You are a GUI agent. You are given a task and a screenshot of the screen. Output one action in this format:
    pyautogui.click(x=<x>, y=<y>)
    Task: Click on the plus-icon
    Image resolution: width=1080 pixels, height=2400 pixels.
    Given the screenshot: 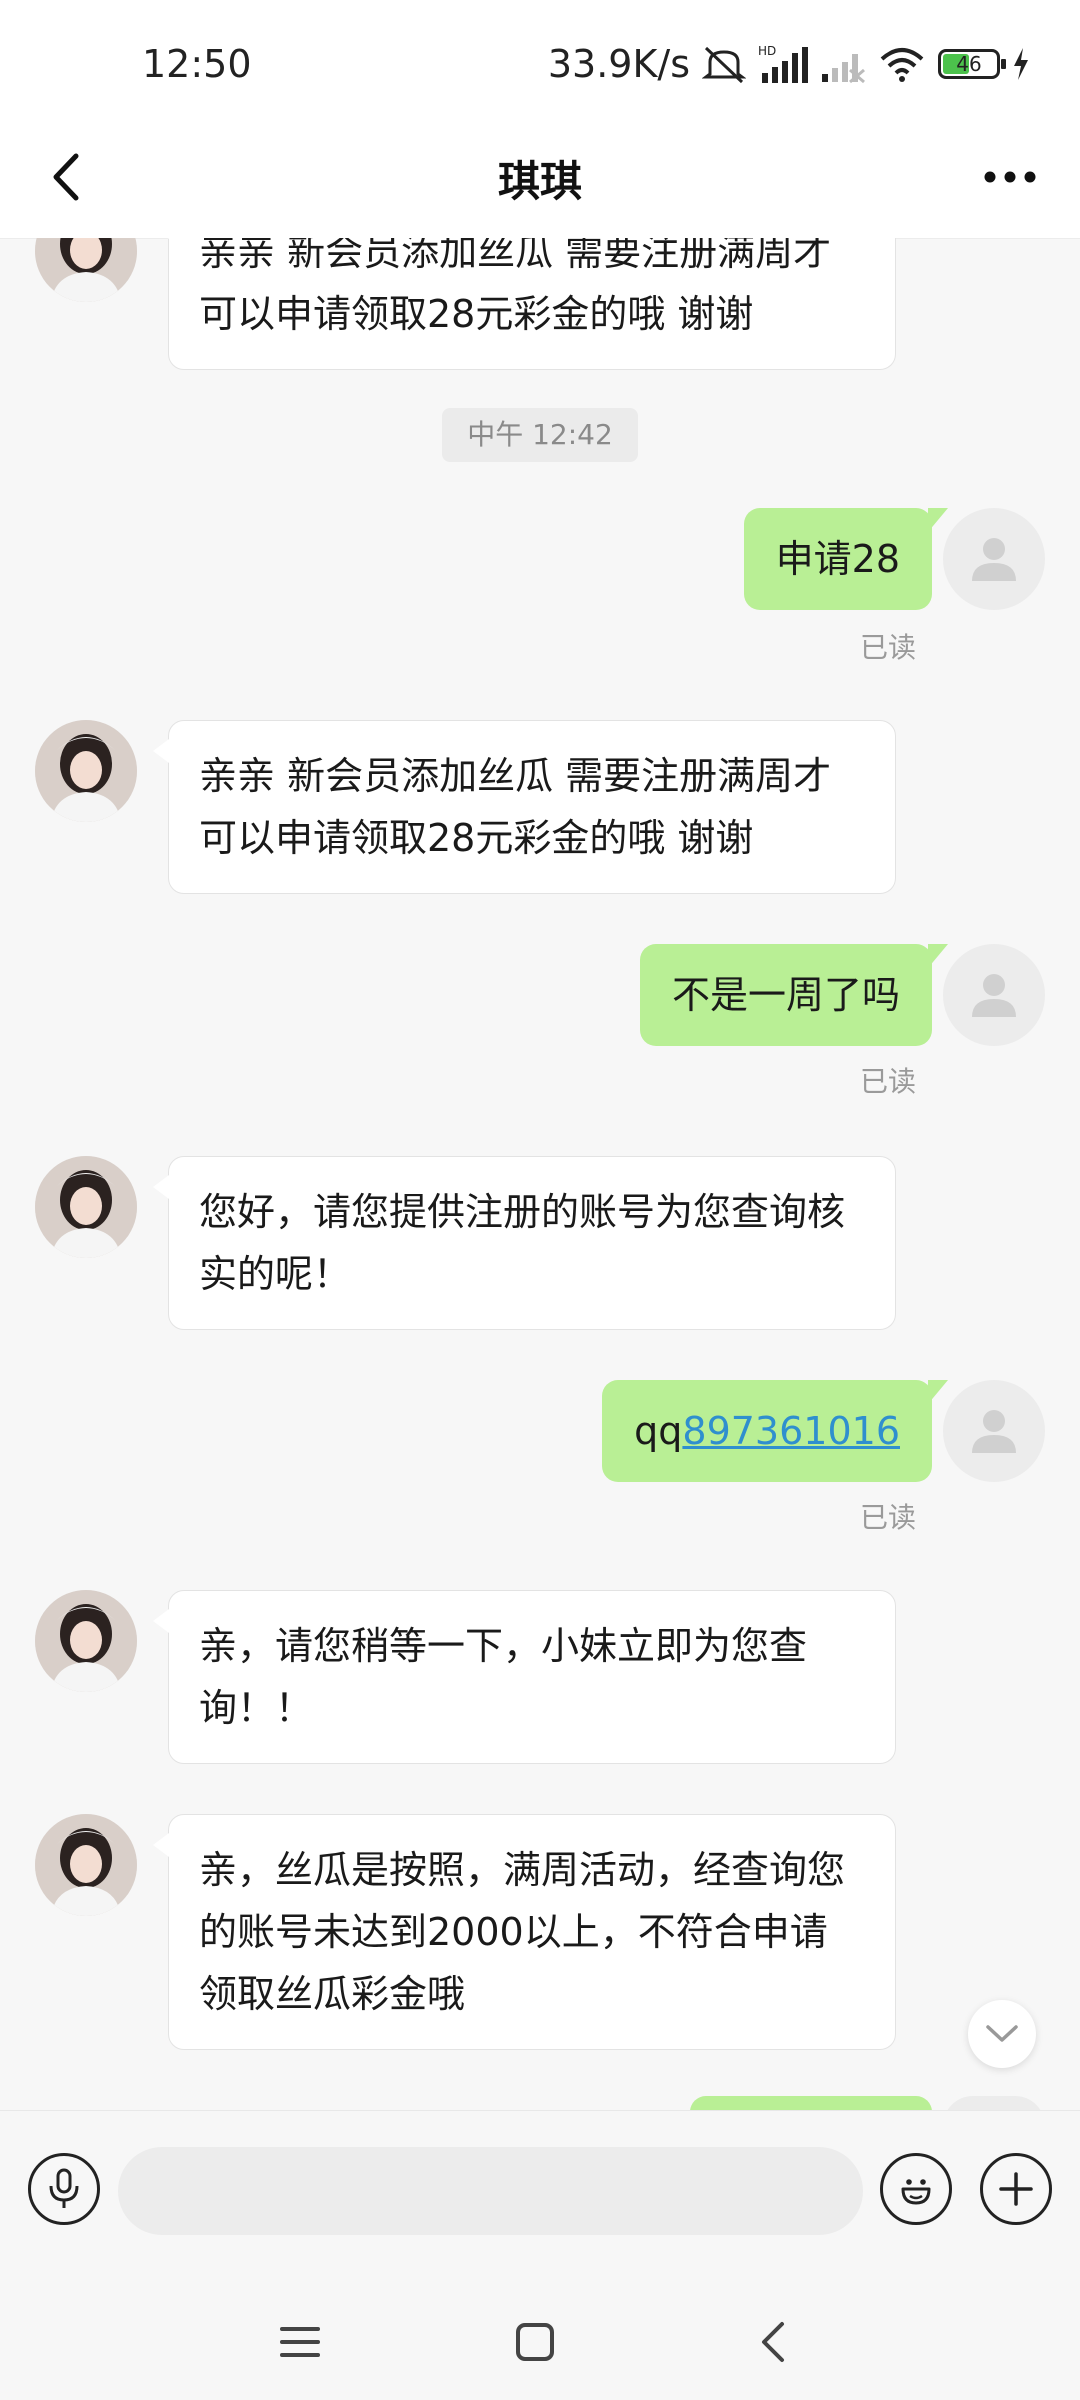 What is the action you would take?
    pyautogui.click(x=1016, y=2189)
    